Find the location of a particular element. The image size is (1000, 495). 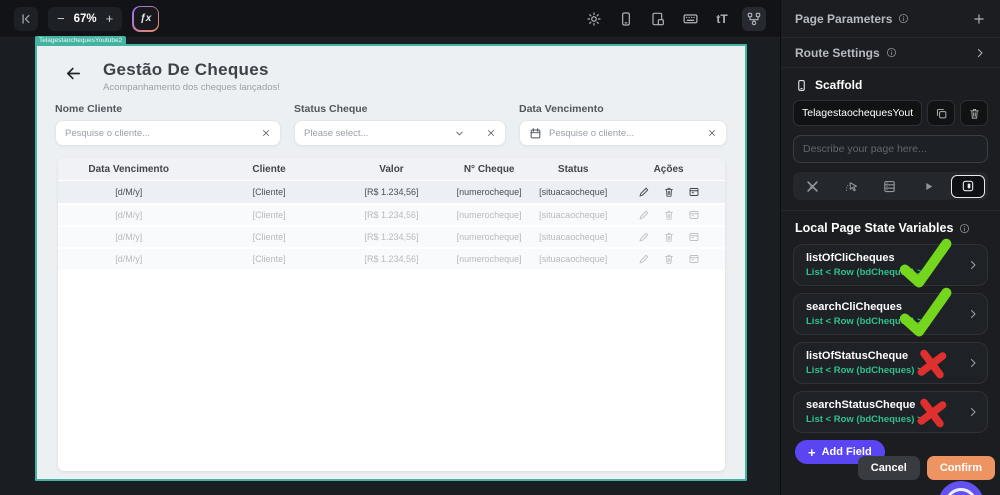

help-fab is located at coordinates (961, 488).